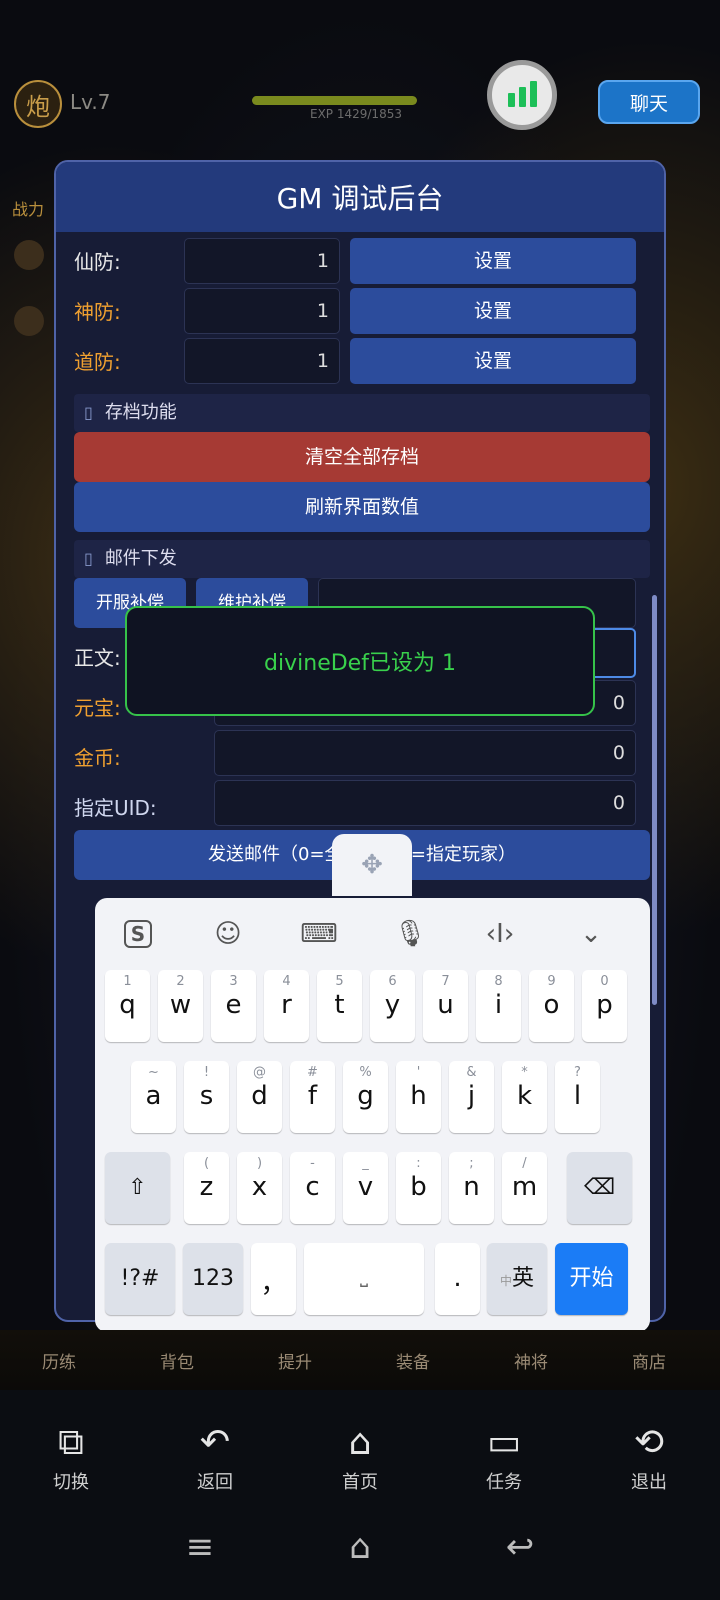 This screenshot has width=720, height=1600. What do you see at coordinates (493, 361) in the screenshot?
I see `daofang-set-button: 设置` at bounding box center [493, 361].